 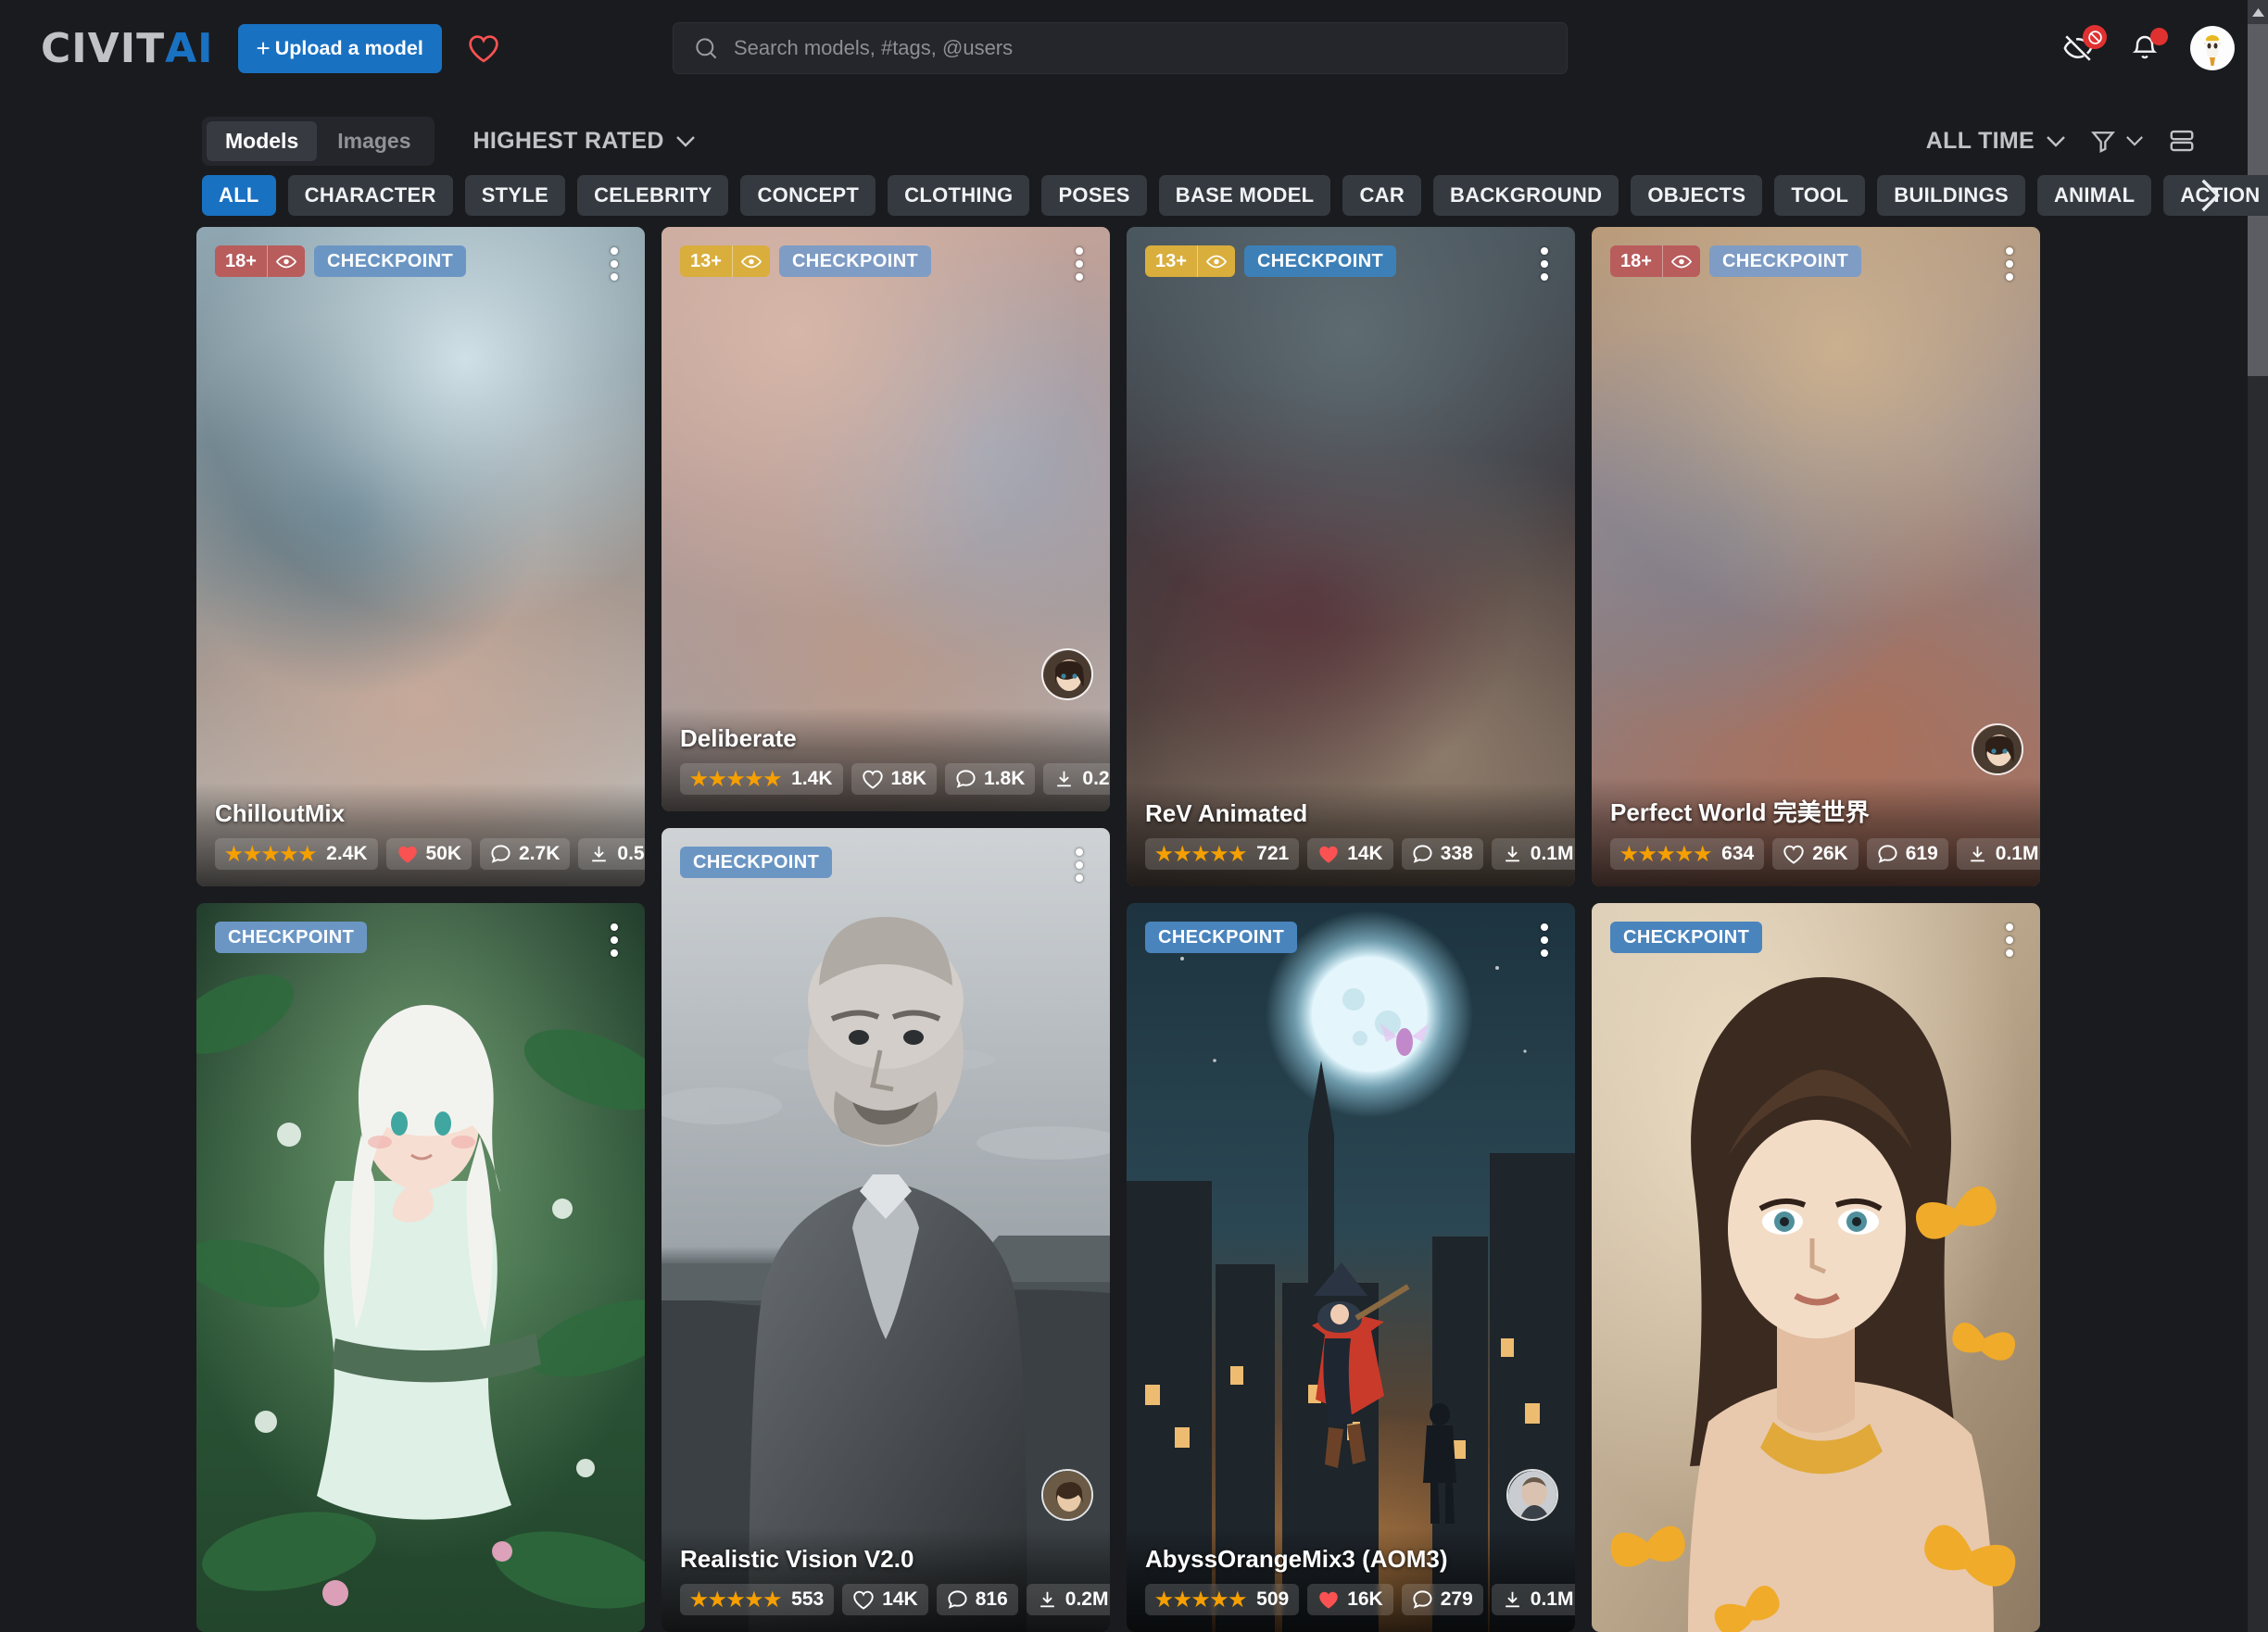 What do you see at coordinates (370, 195) in the screenshot?
I see `category-chip-character: CHARACTER` at bounding box center [370, 195].